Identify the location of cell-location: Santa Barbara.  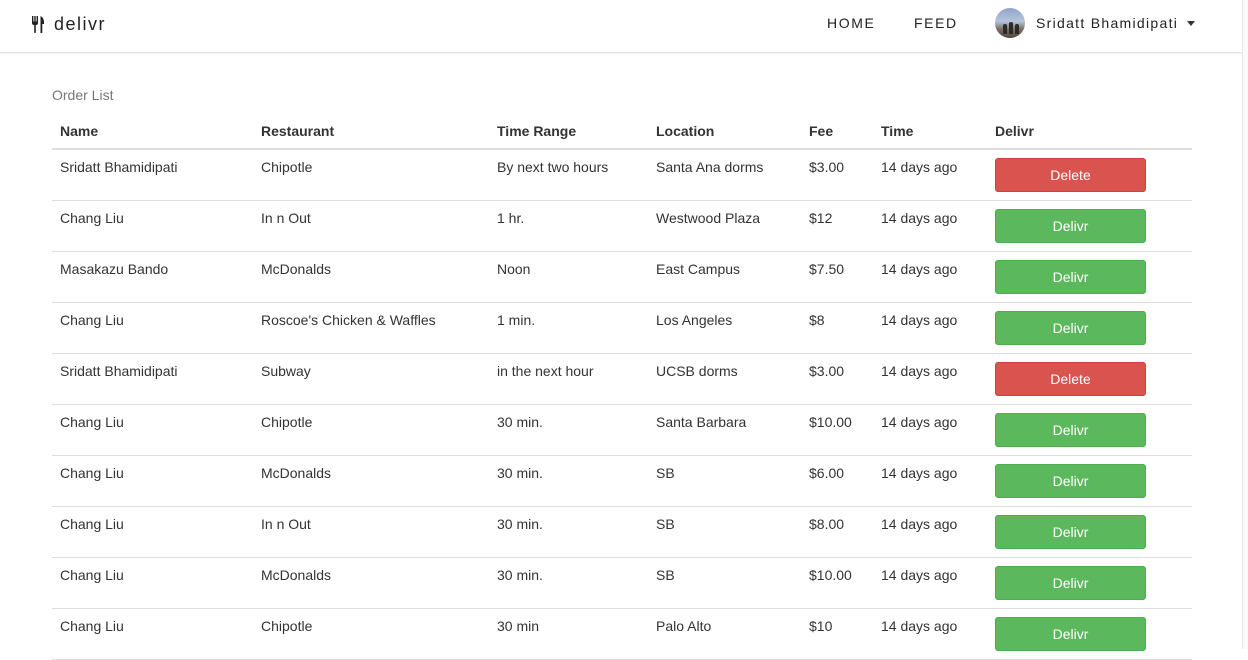
(724, 430).